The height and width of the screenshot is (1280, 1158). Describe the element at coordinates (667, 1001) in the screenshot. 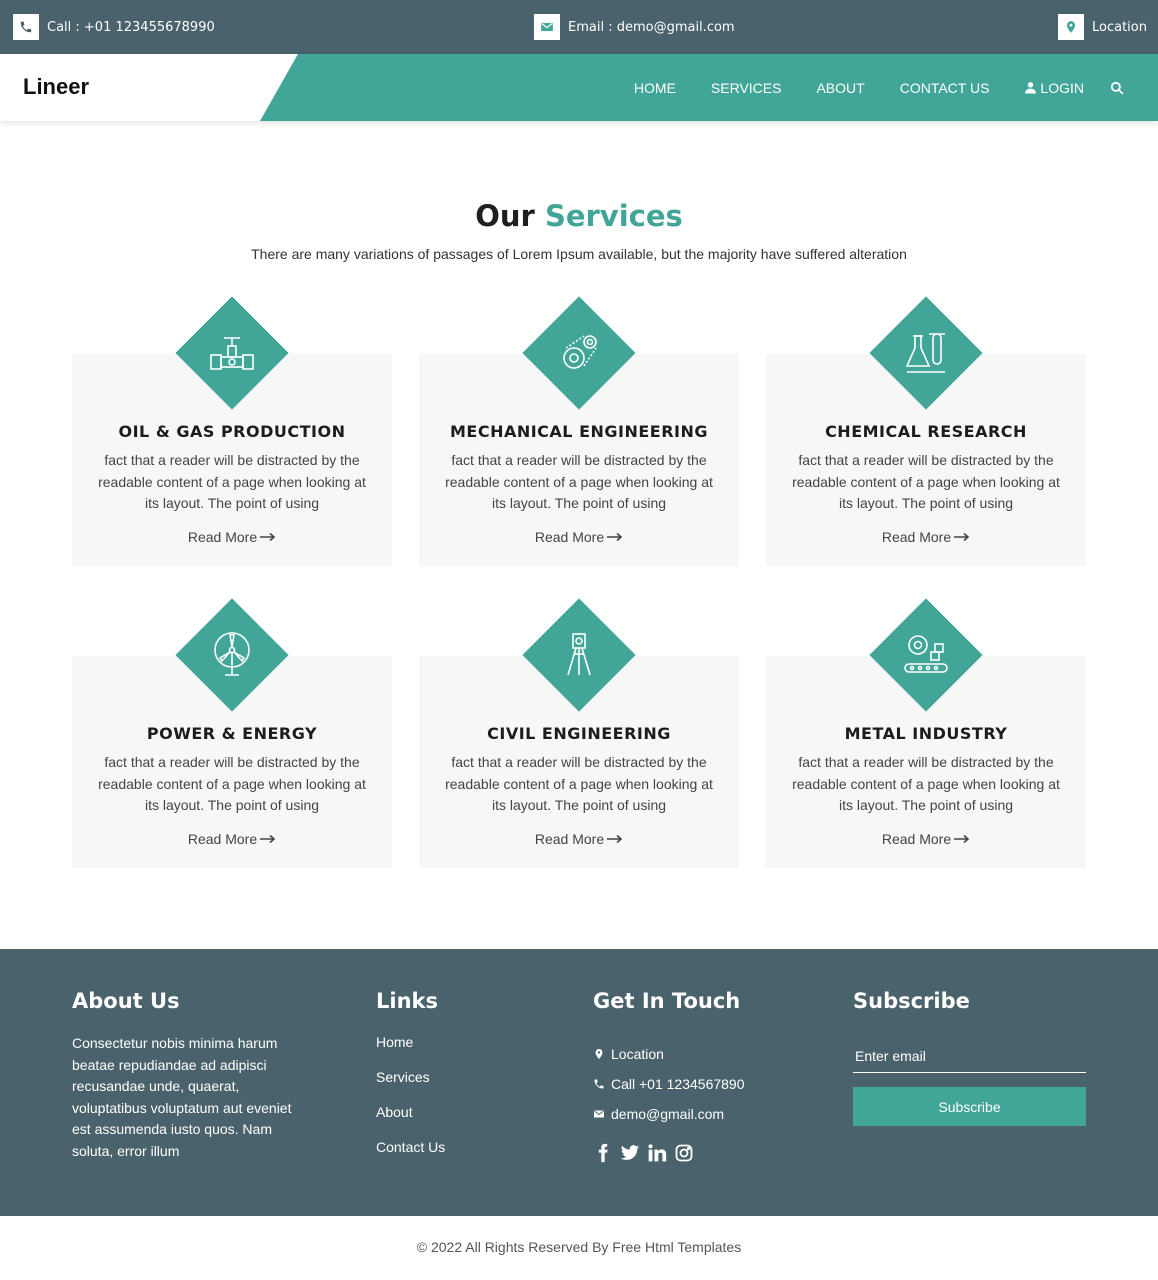

I see `footer-contact-heading: Get In Touch` at that location.